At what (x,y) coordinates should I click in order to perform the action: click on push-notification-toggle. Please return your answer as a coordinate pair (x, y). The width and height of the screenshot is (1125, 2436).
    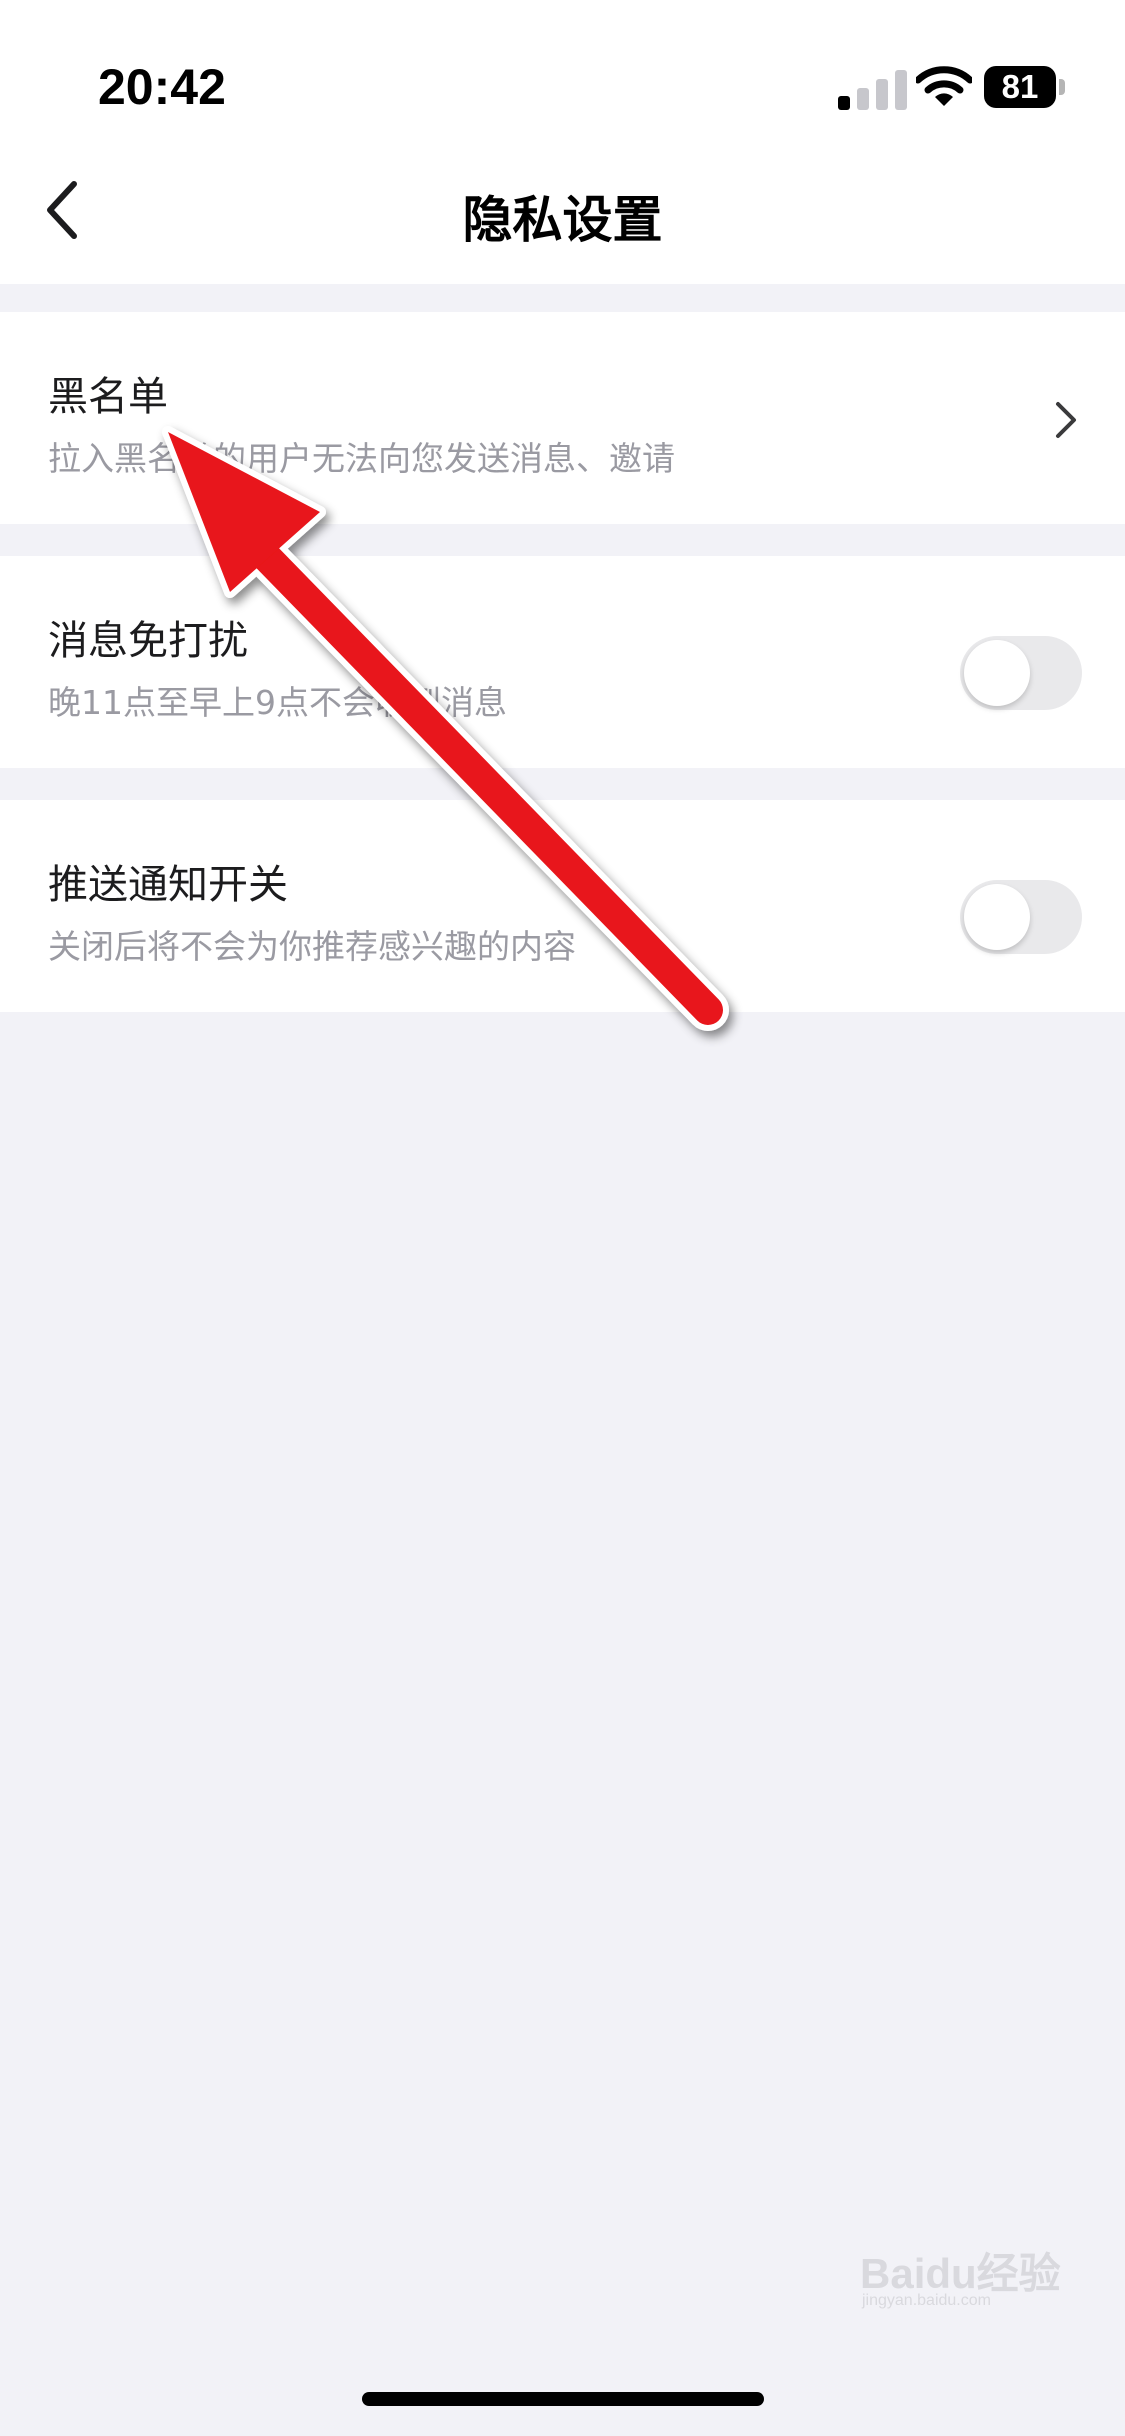
    Looking at the image, I should click on (1021, 917).